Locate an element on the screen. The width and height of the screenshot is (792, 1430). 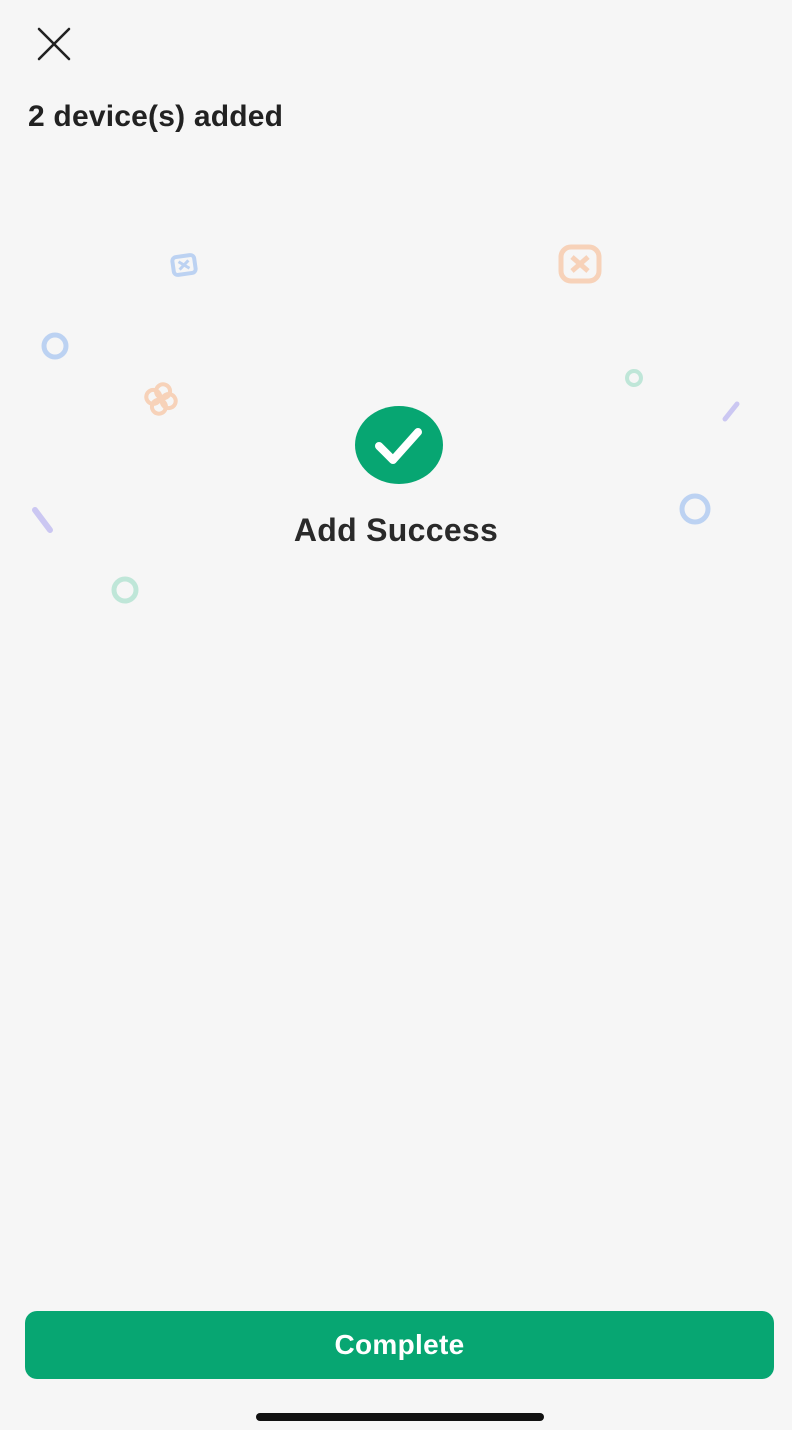
success-message: Add Success is located at coordinates (396, 530).